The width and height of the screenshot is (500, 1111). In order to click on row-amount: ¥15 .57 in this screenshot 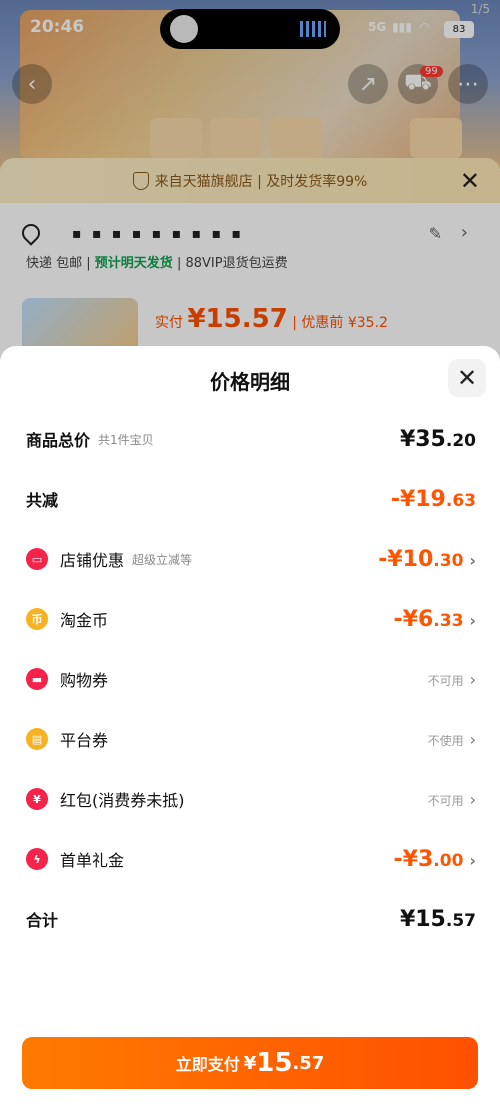, I will do `click(438, 919)`.